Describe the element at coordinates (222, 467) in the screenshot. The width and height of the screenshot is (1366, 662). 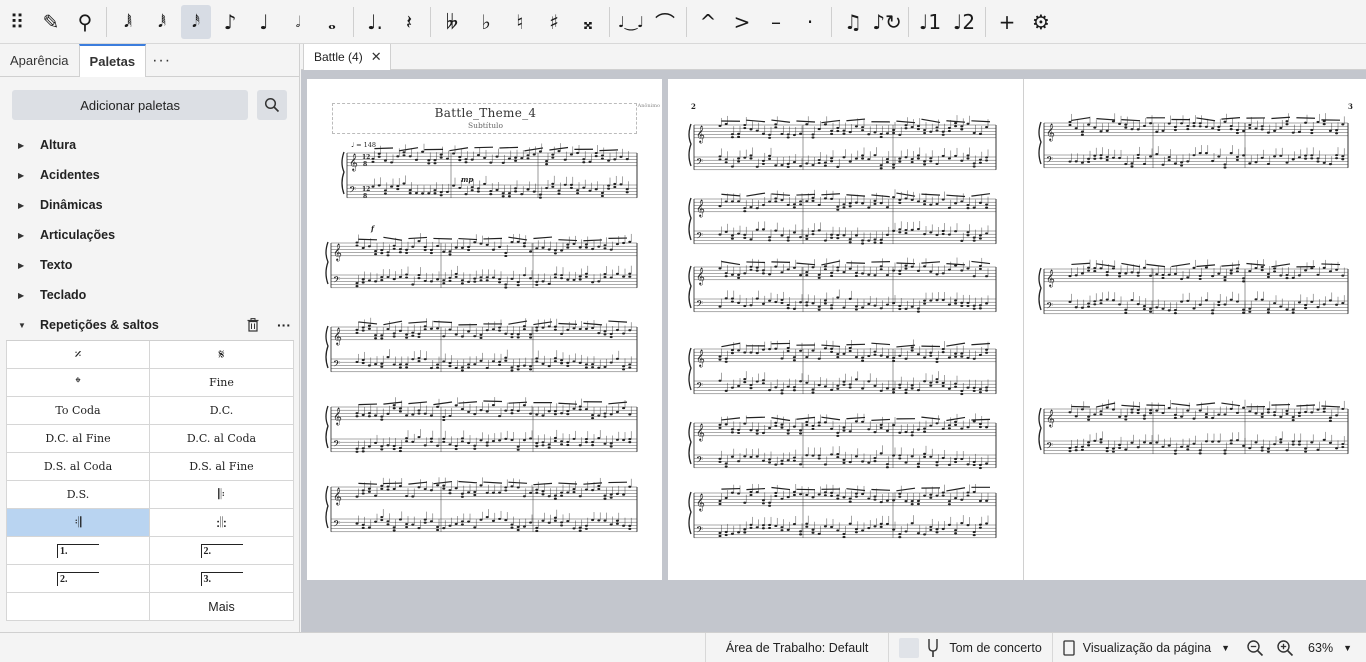
I see `palette-cell: D.S. al Fine` at that location.